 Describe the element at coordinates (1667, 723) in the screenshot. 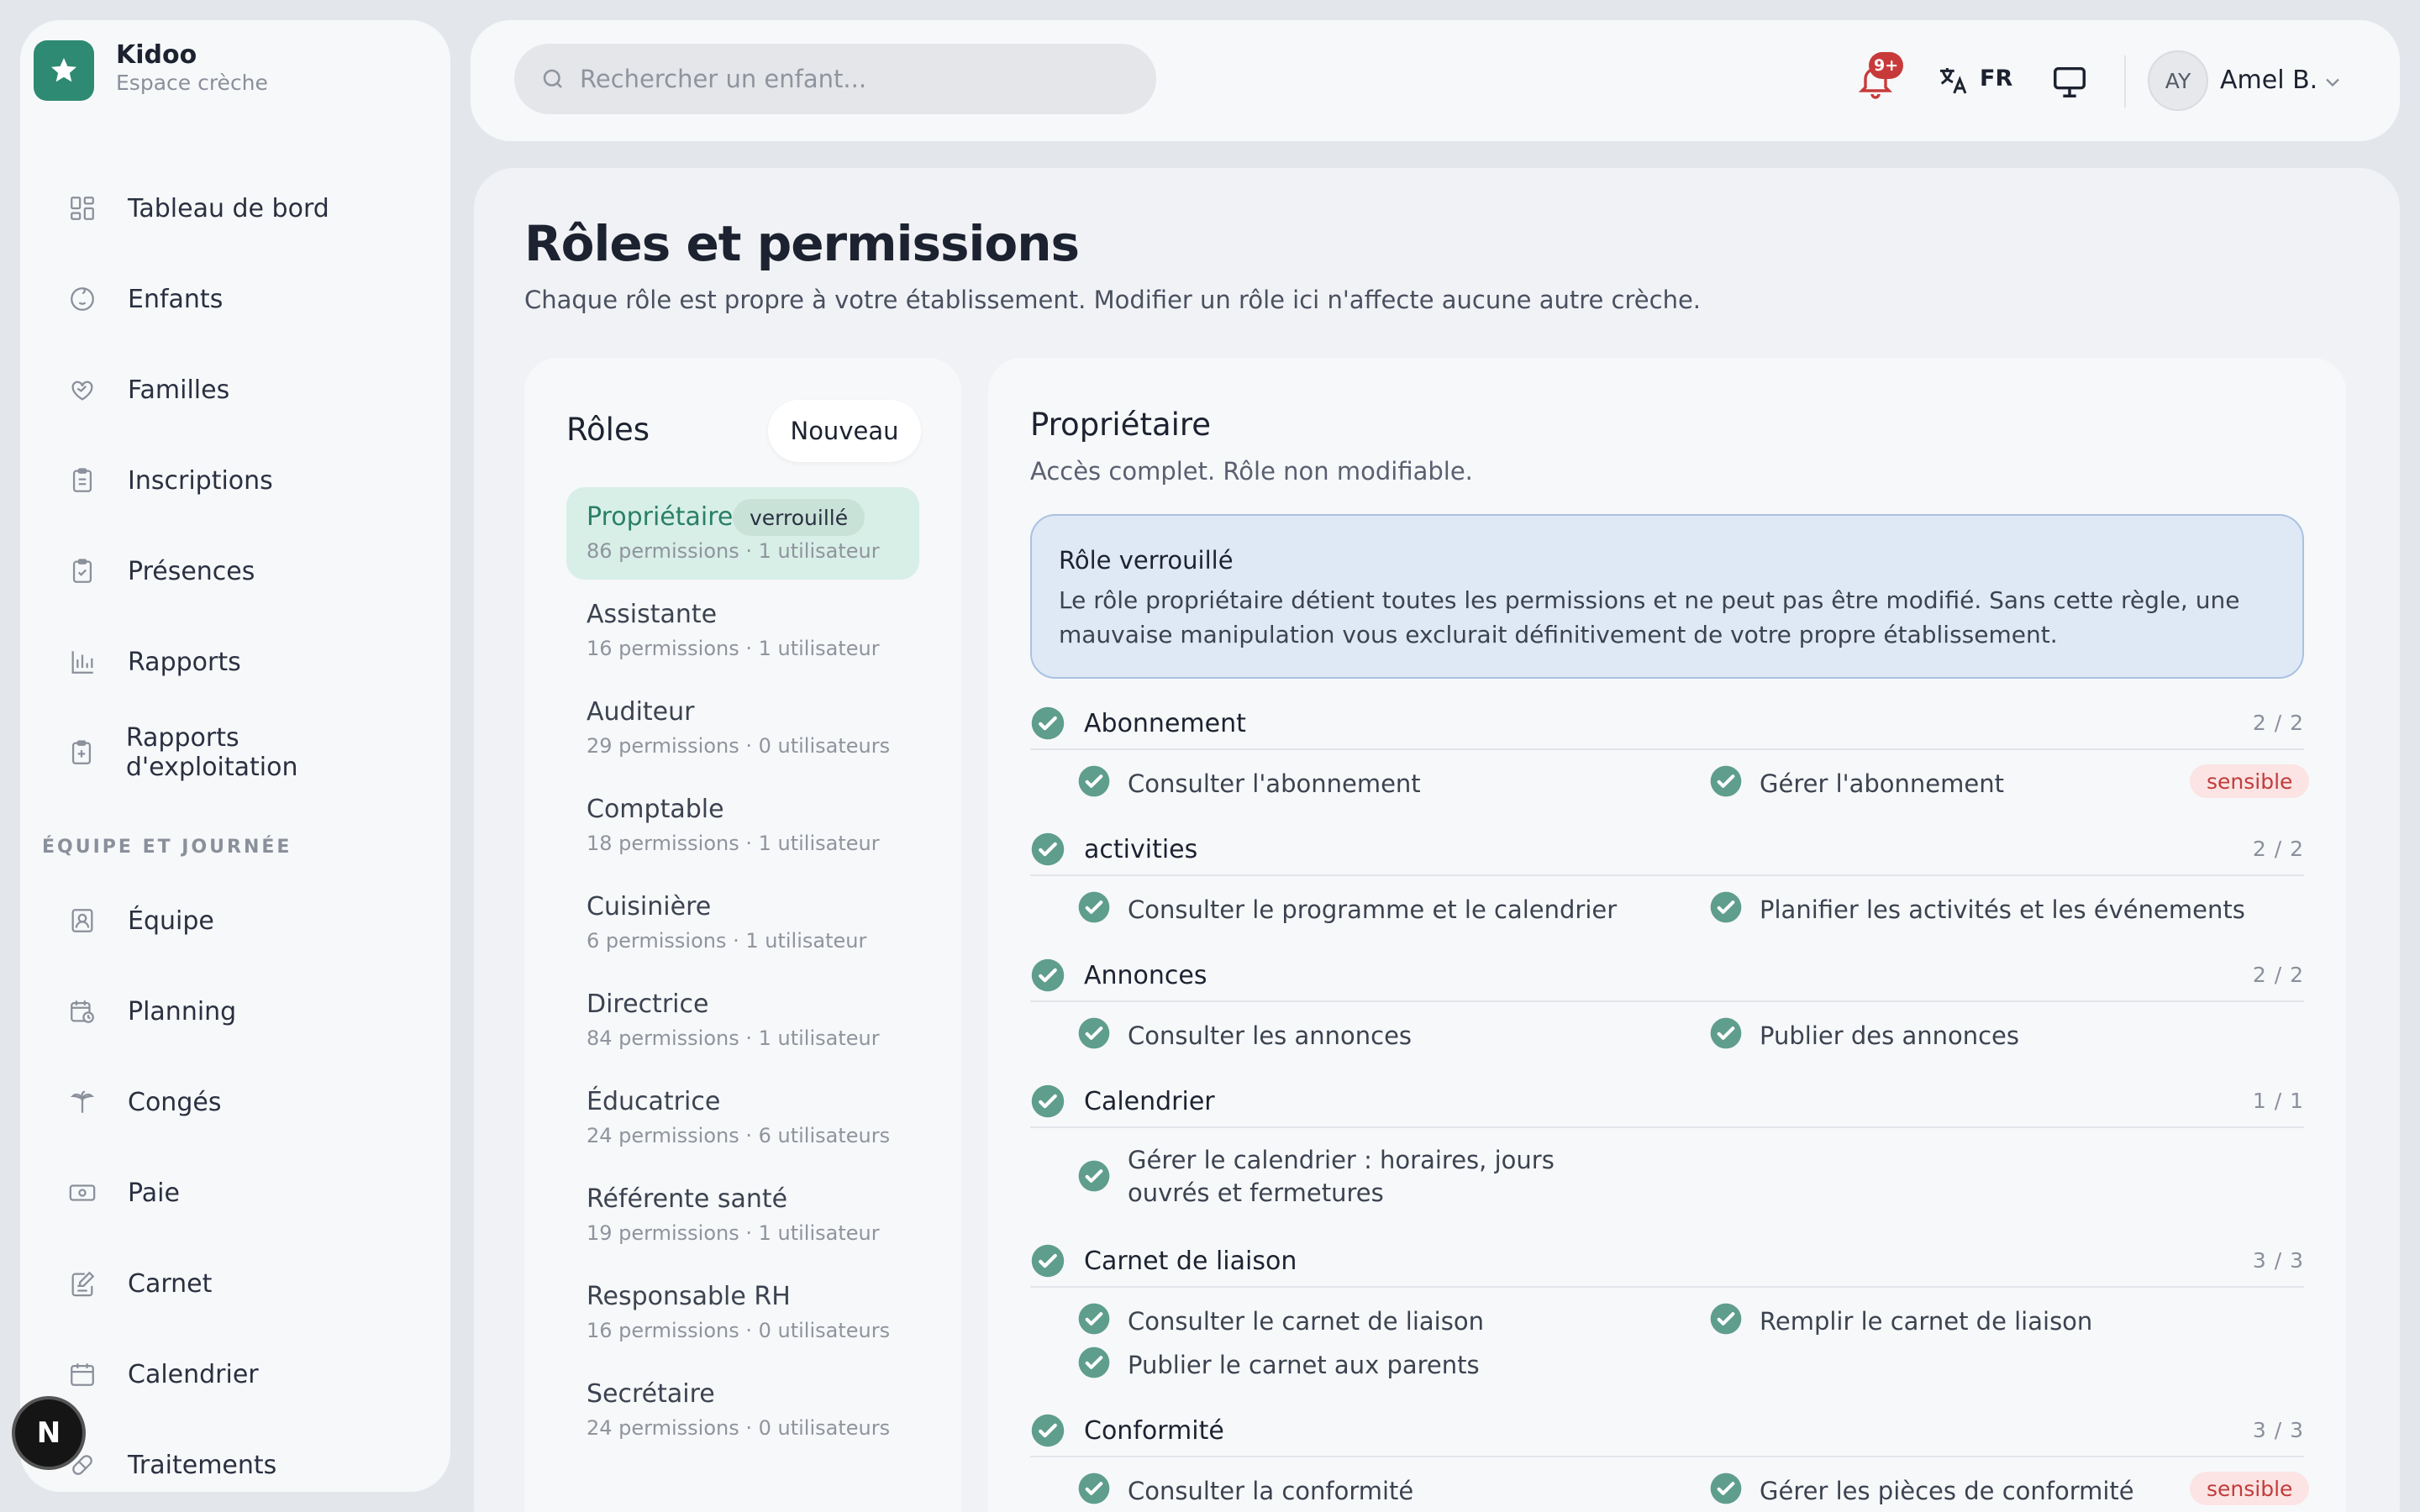

I see `permission-category: Abonnement 2 / 2` at that location.